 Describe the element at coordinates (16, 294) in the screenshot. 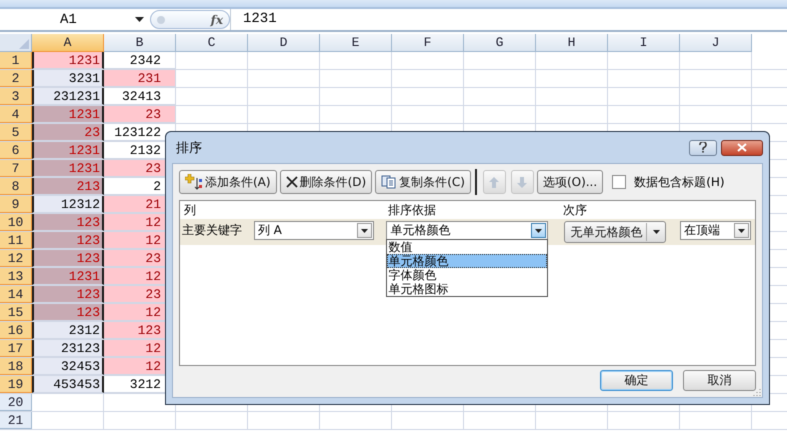

I see `row-header: 14` at that location.